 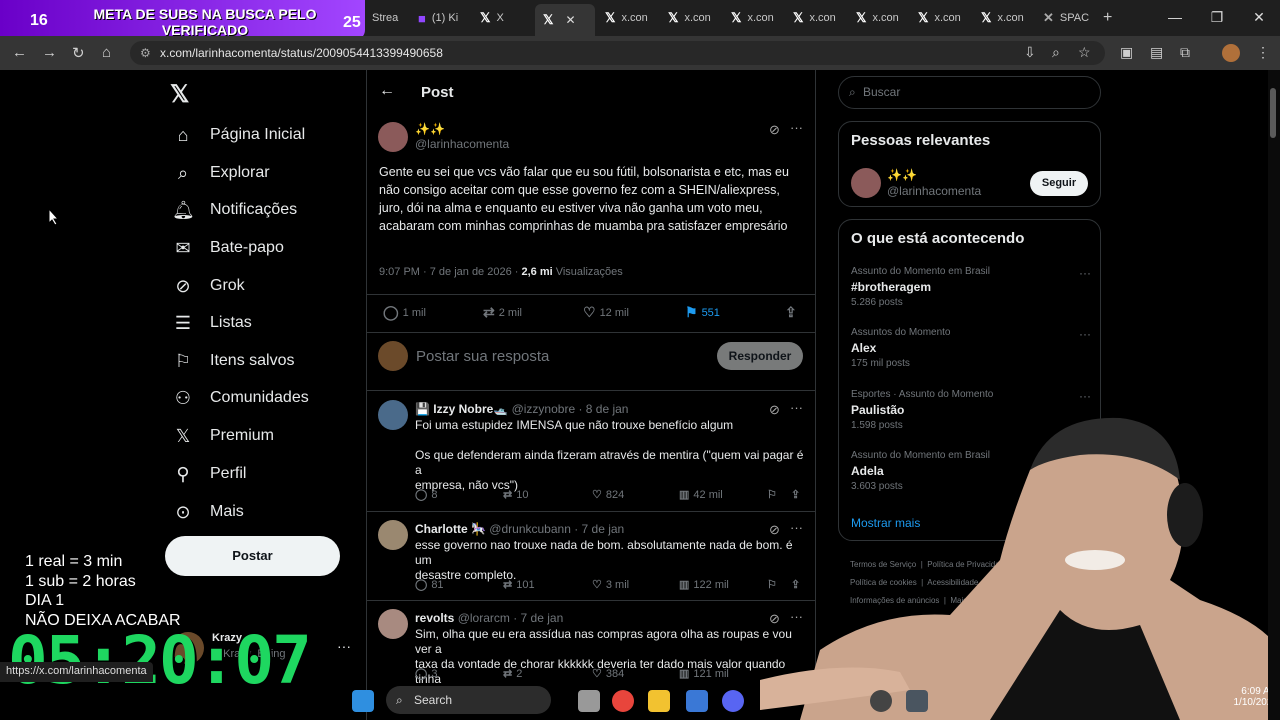 I want to click on profile-avatar, so click(x=1231, y=53).